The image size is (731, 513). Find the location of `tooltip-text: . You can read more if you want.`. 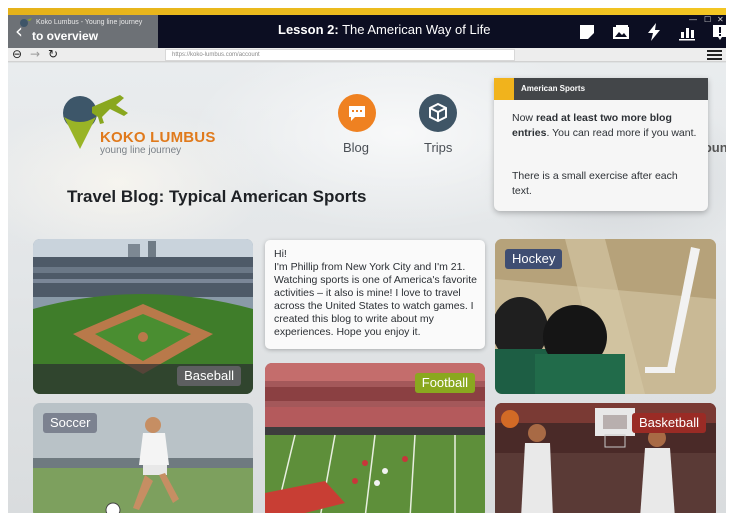

tooltip-text: . You can read more if you want. is located at coordinates (621, 132).